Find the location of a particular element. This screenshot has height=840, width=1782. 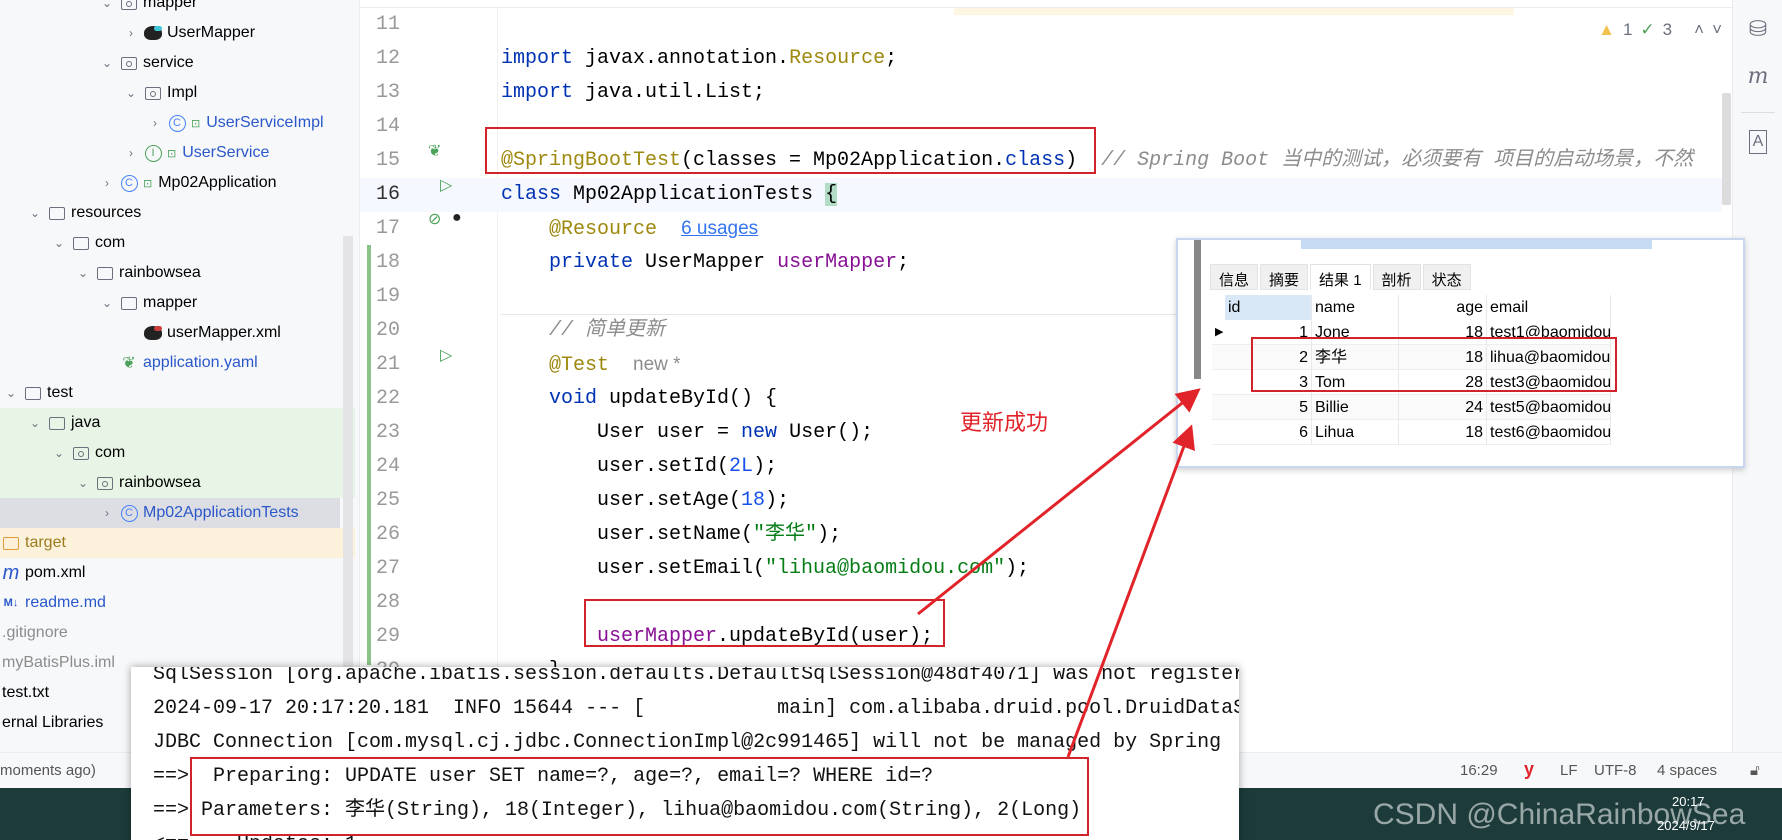

table-row: ▶ 1 Jone 18 test1@baomidou is located at coordinates (1411, 332).